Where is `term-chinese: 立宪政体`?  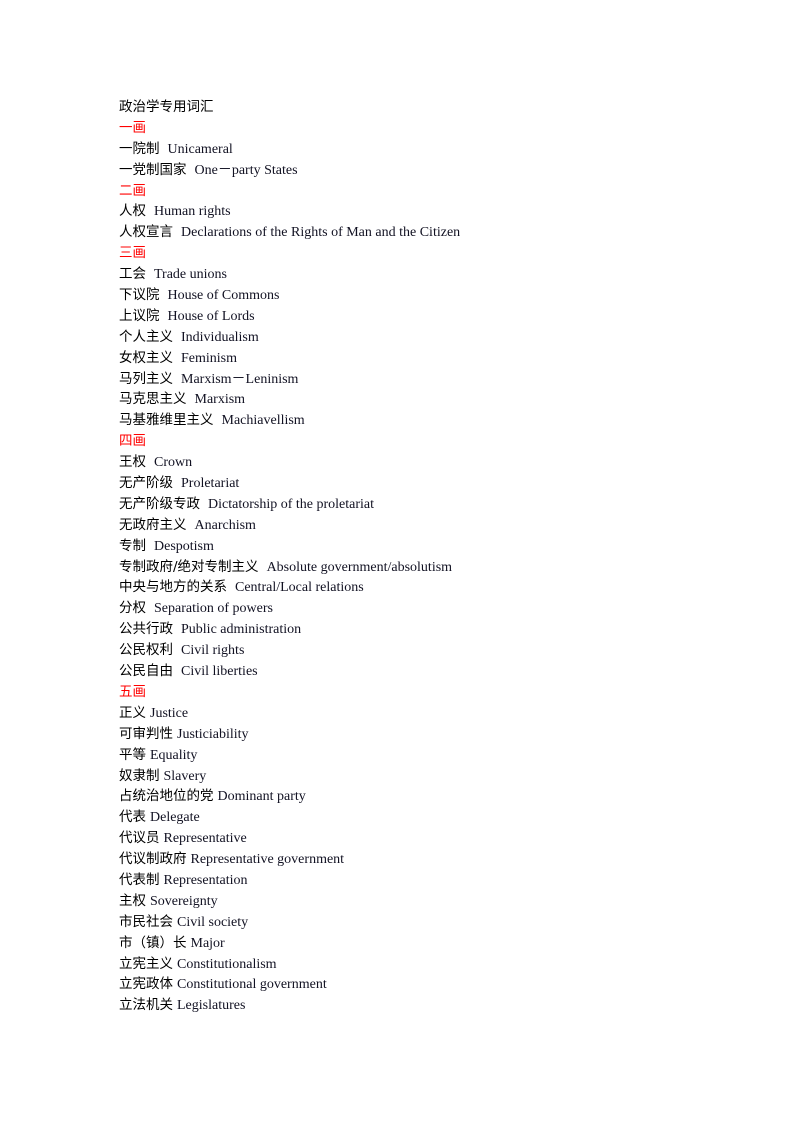 term-chinese: 立宪政体 is located at coordinates (146, 984).